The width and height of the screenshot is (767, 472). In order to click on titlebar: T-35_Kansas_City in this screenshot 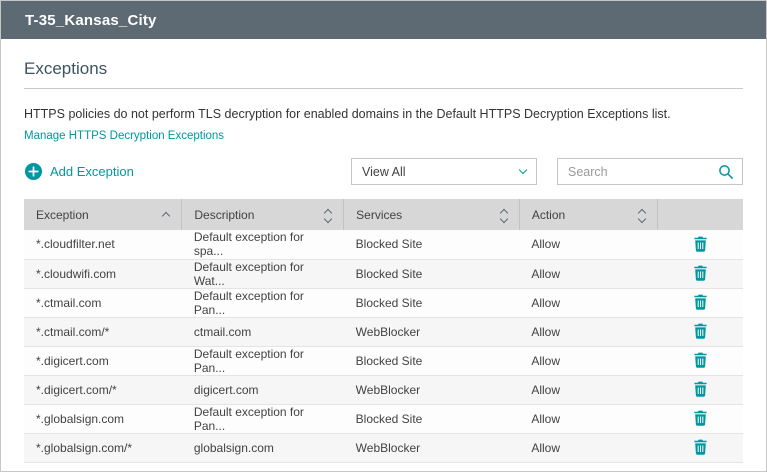, I will do `click(383, 20)`.